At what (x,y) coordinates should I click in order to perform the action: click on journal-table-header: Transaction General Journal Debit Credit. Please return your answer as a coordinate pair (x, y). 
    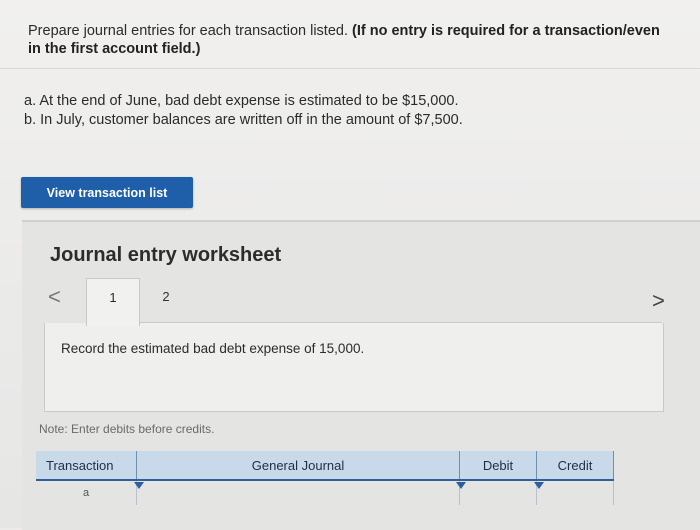
    Looking at the image, I should click on (325, 466).